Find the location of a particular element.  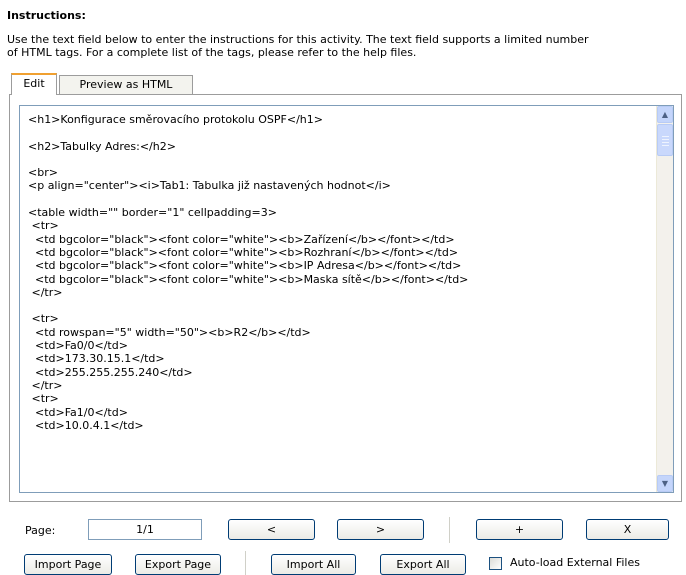

next-page-button: > is located at coordinates (380, 529).